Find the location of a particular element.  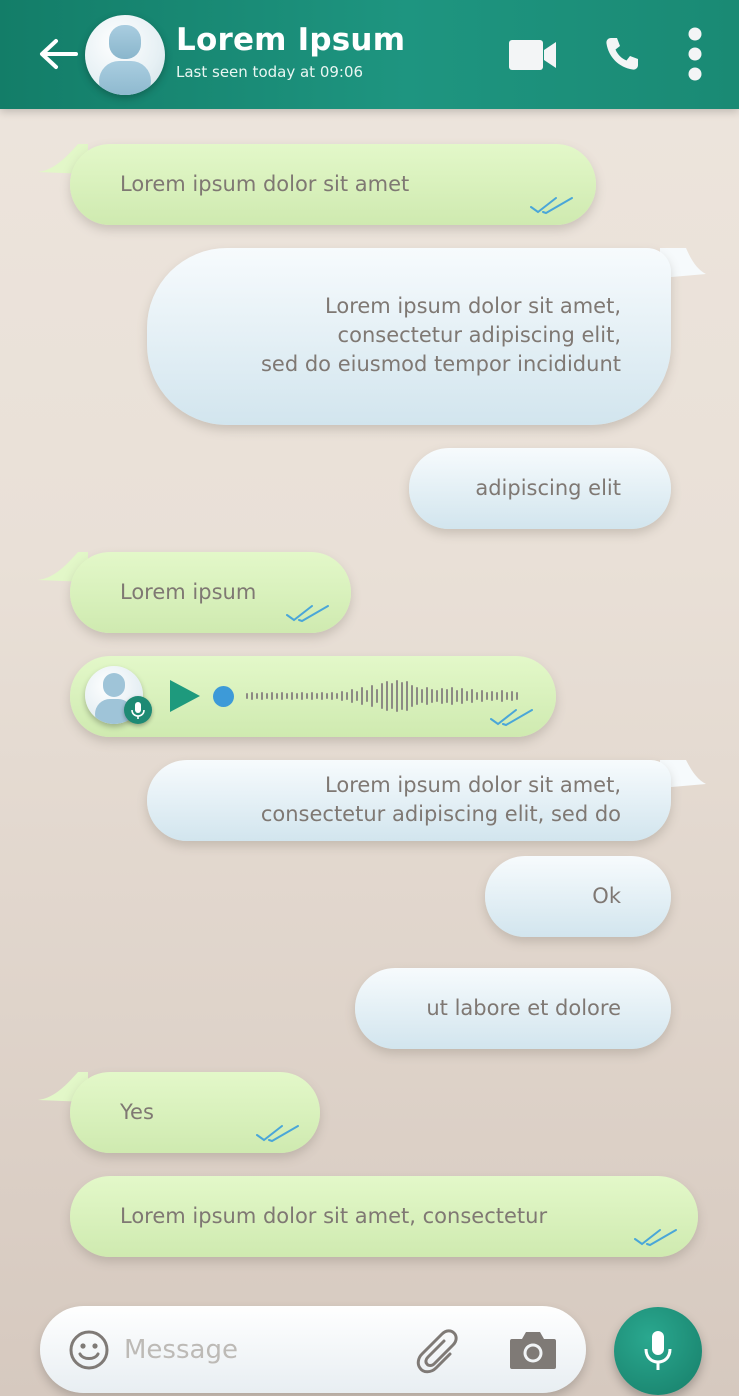

video-call-button is located at coordinates (533, 57).